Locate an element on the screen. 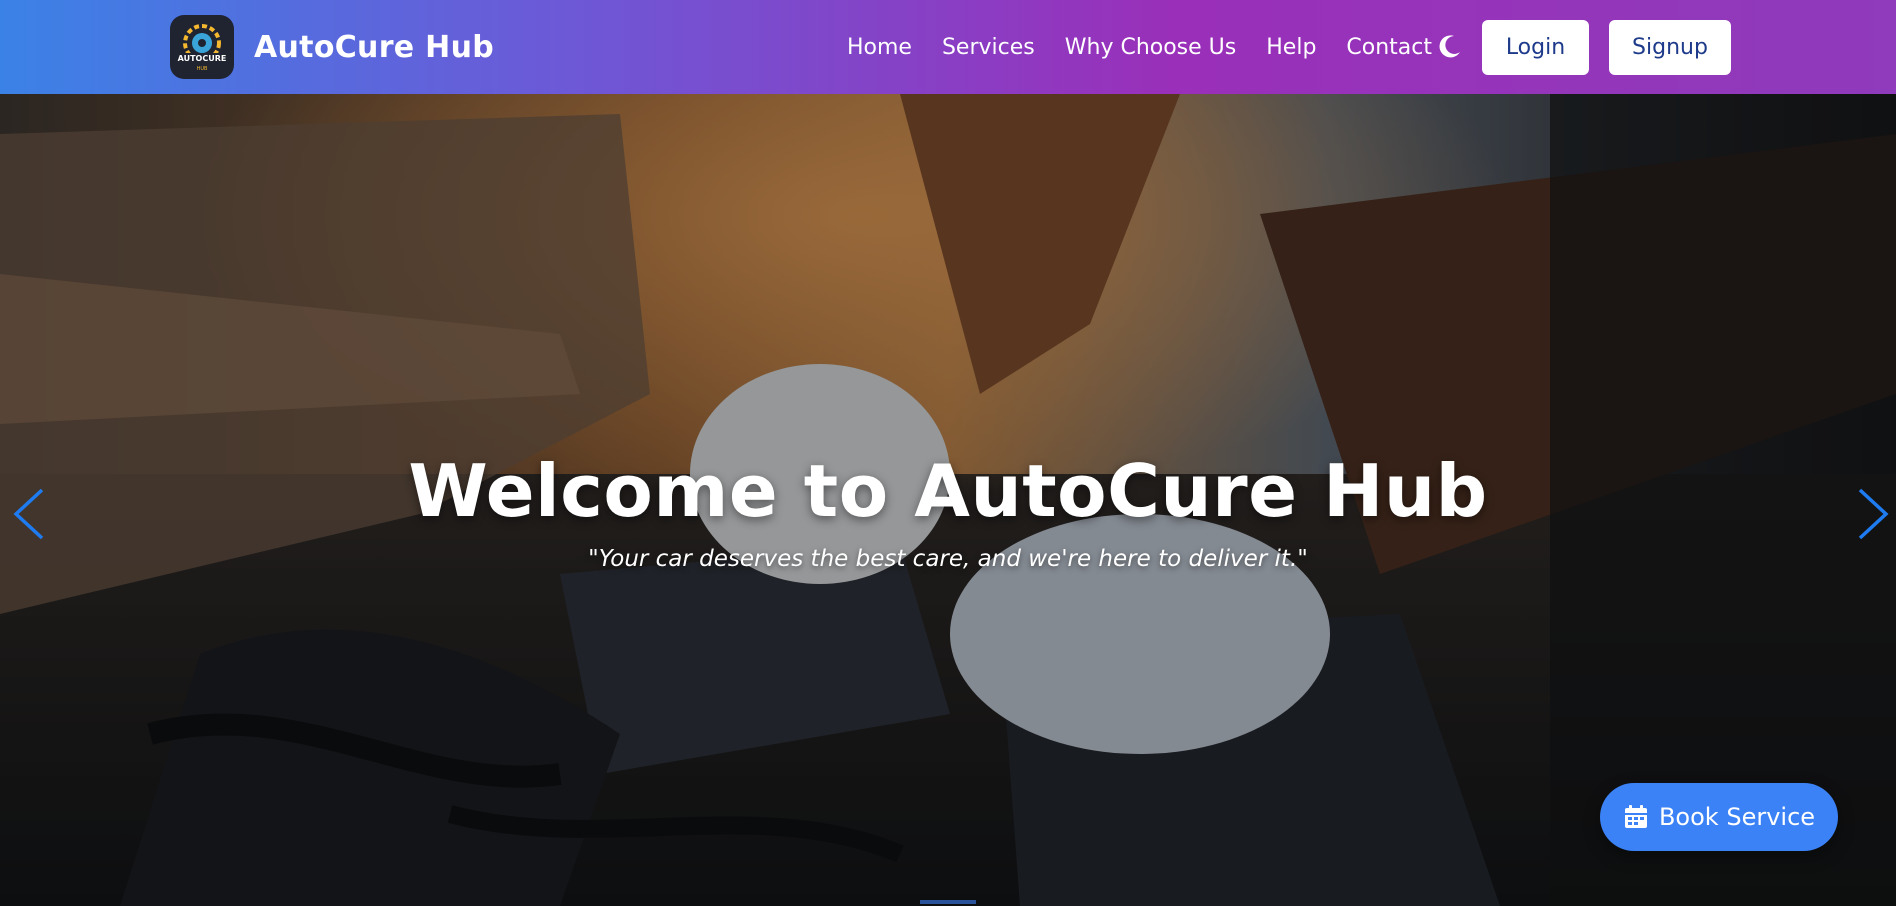 The width and height of the screenshot is (1896, 906). nav-link-services: Services is located at coordinates (988, 47).